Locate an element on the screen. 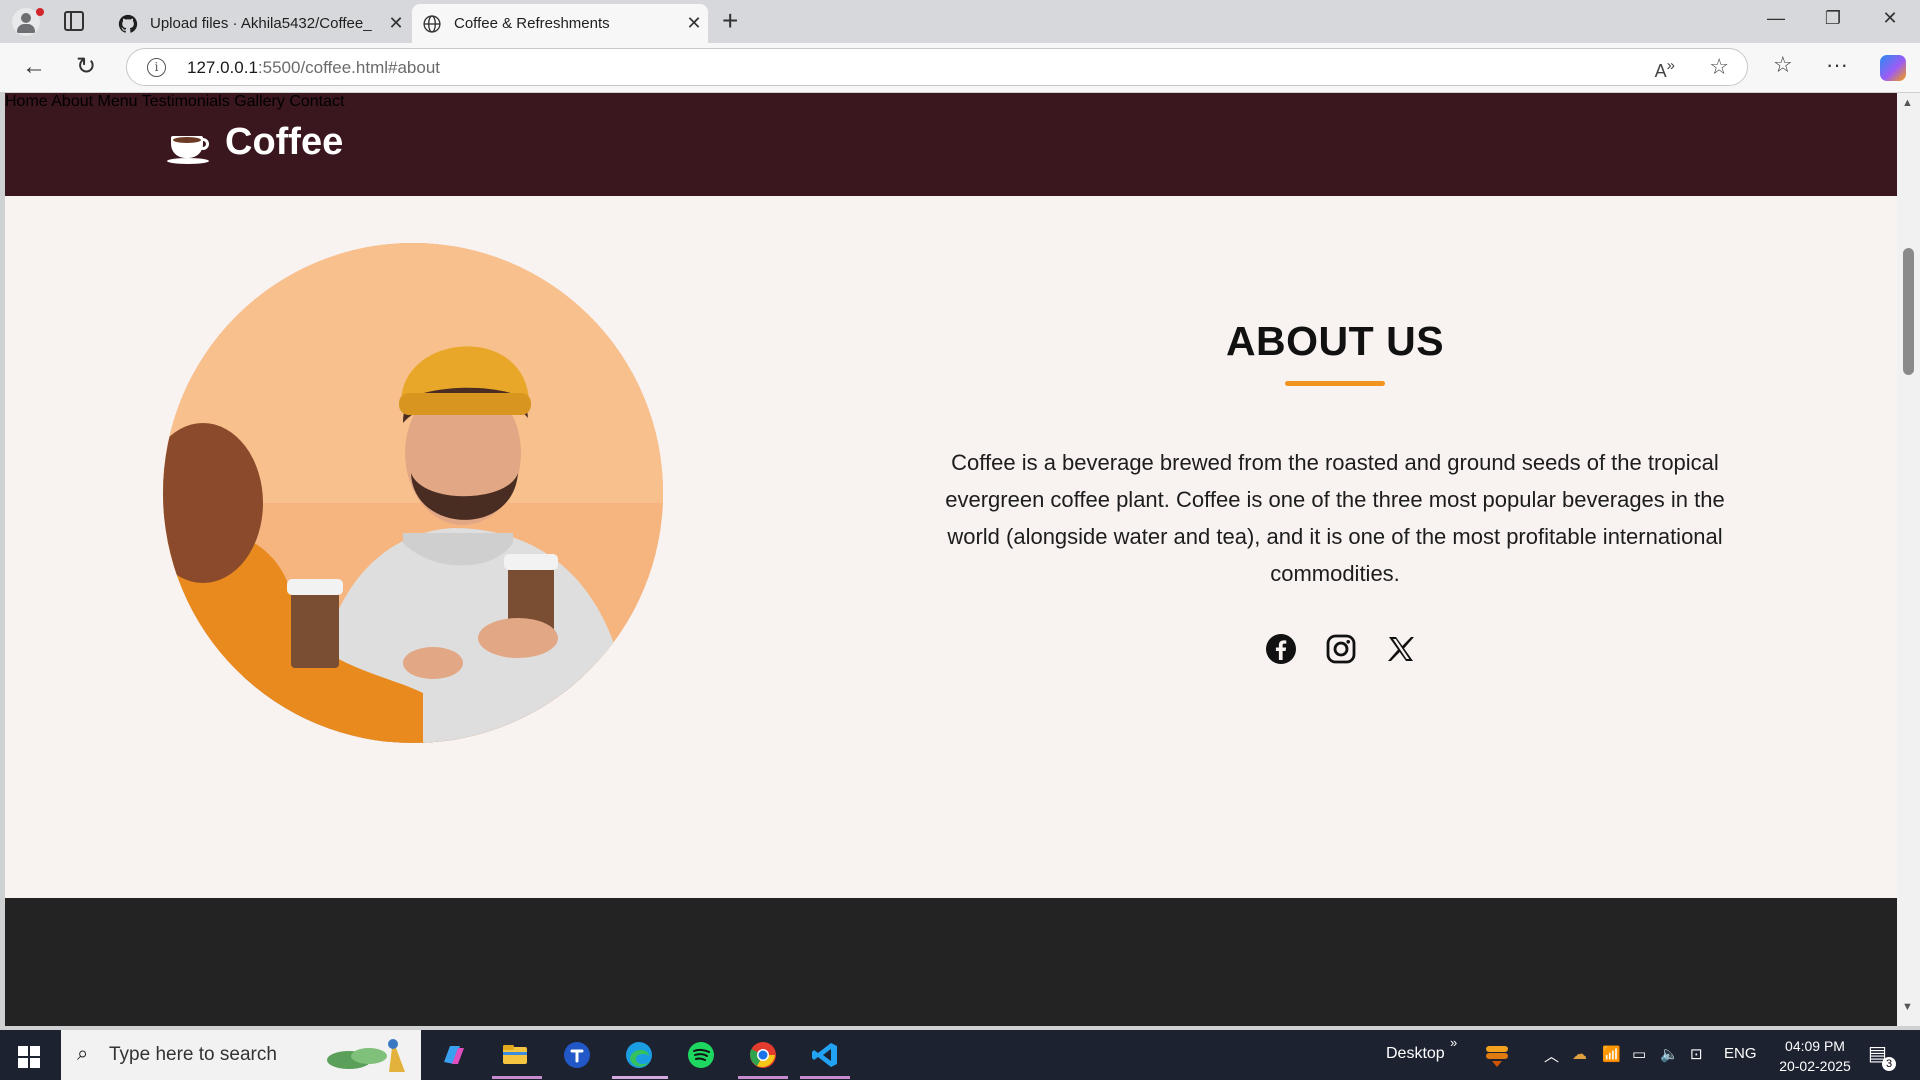 This screenshot has height=1080, width=1920. tab-coffee: Coffee & Refreshments ✕ is located at coordinates (560, 23).